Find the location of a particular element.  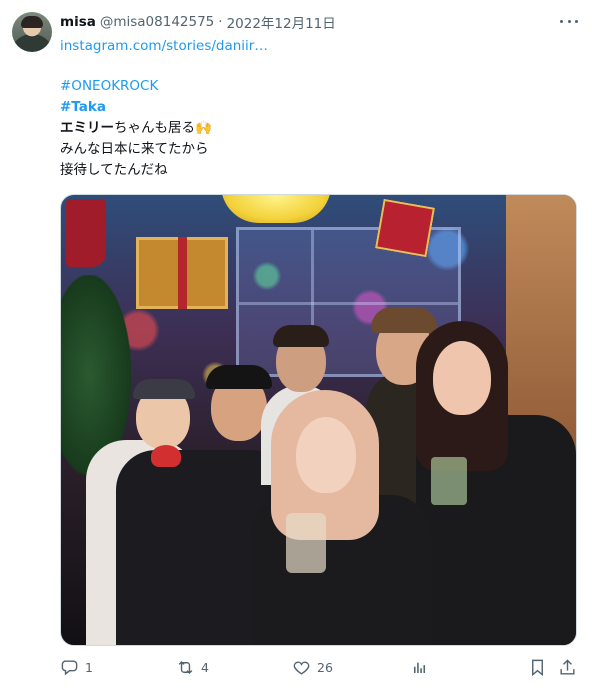

retweet-icon is located at coordinates (185, 667).